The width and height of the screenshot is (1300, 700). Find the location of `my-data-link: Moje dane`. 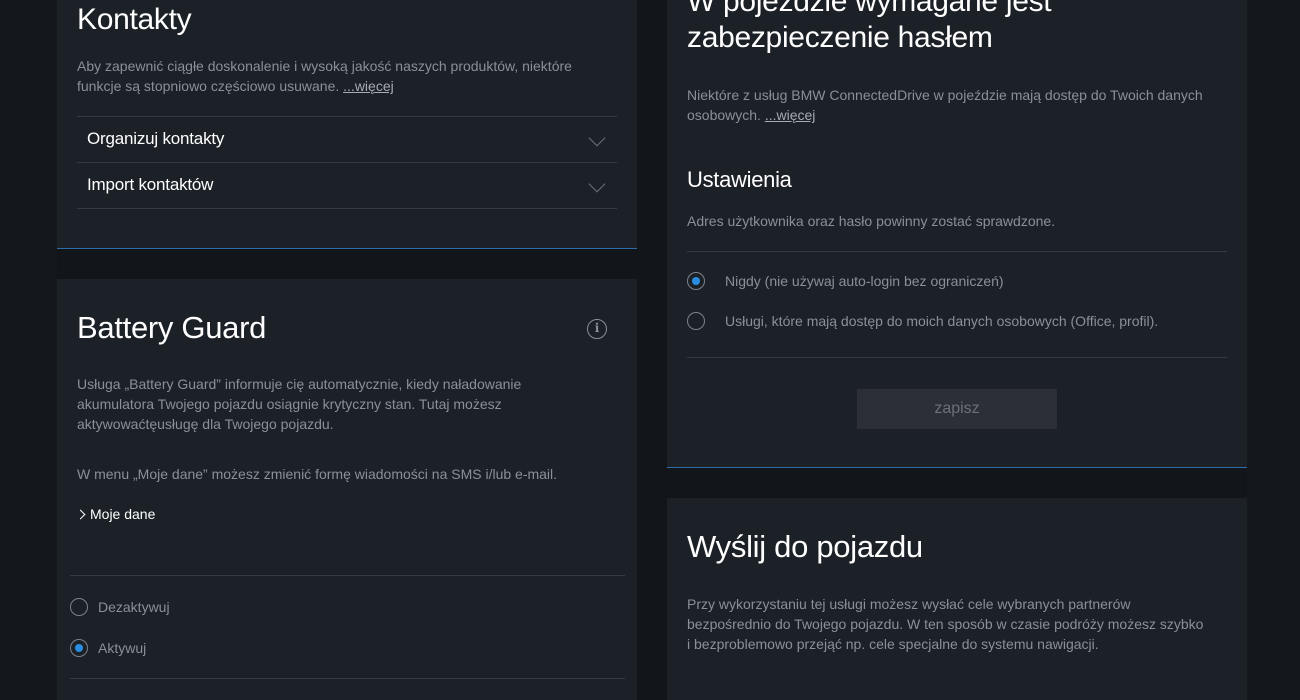

my-data-link: Moje dane is located at coordinates (115, 514).